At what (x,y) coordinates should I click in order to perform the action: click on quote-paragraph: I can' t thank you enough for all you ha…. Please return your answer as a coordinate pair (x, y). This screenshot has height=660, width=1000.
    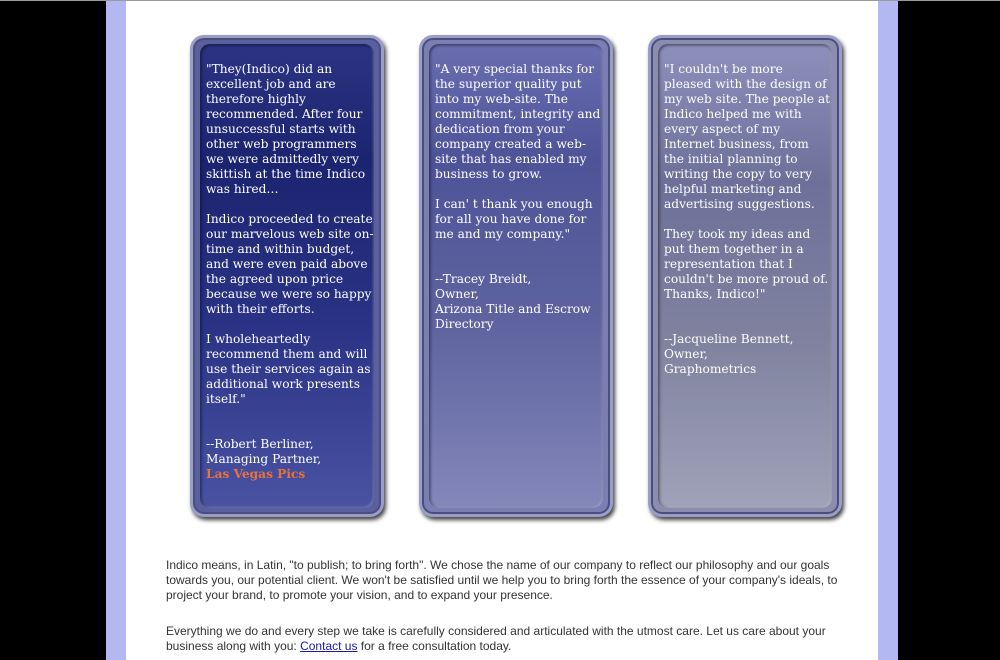
    Looking at the image, I should click on (514, 219).